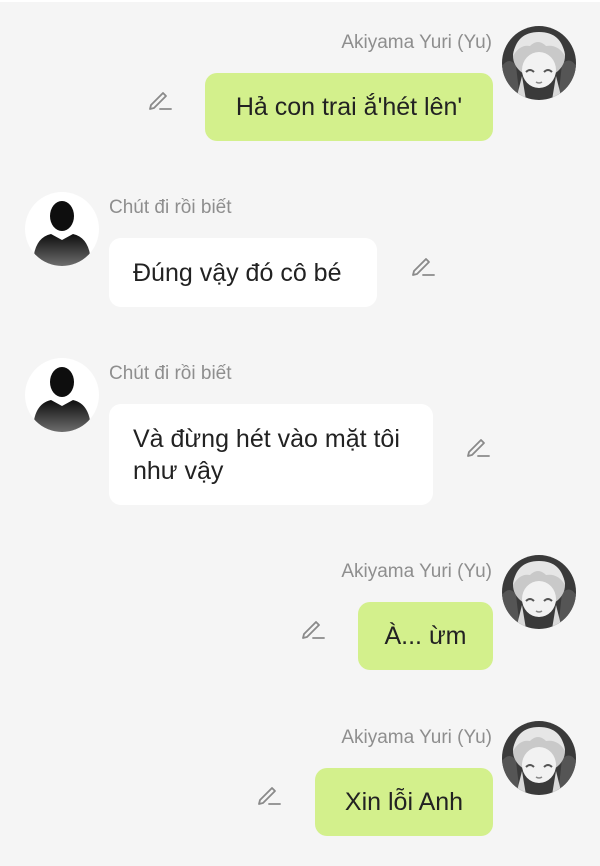 The height and width of the screenshot is (866, 600). I want to click on message-bubble: Và đừng hét vào mặt tôi như vậy, so click(271, 454).